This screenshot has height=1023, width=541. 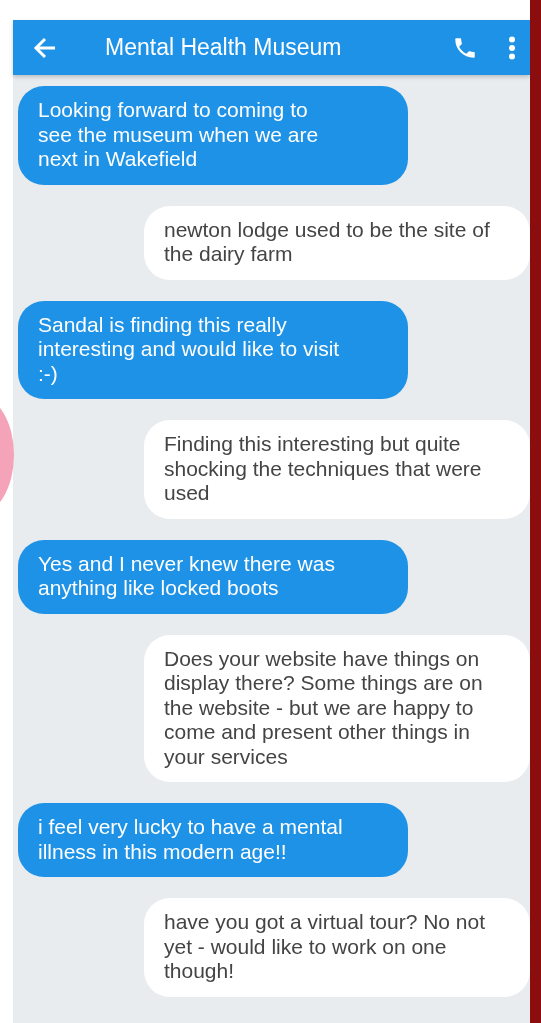 What do you see at coordinates (213, 840) in the screenshot?
I see `message-bubble: i feel very lucky to have a mental illness in this modern age!!` at bounding box center [213, 840].